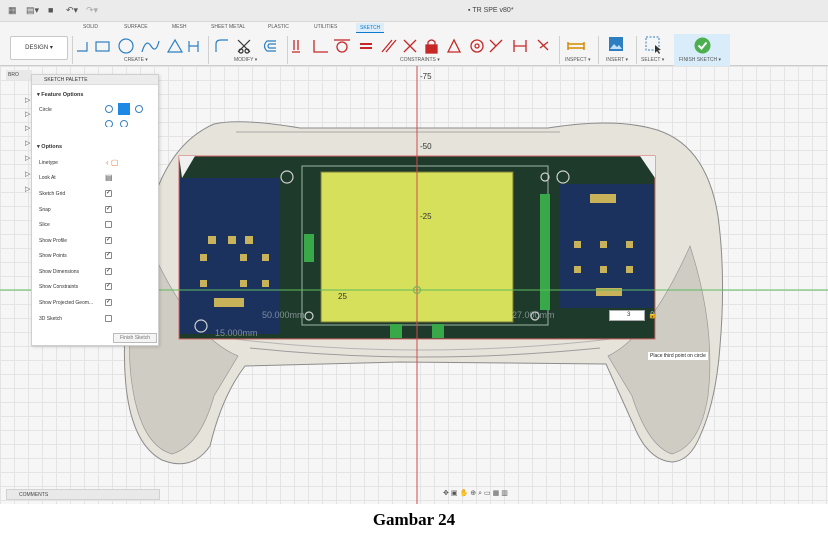 Image resolution: width=828 pixels, height=541 pixels. Describe the element at coordinates (426, 146) in the screenshot. I see `axis-label-minus-50: -50` at that location.